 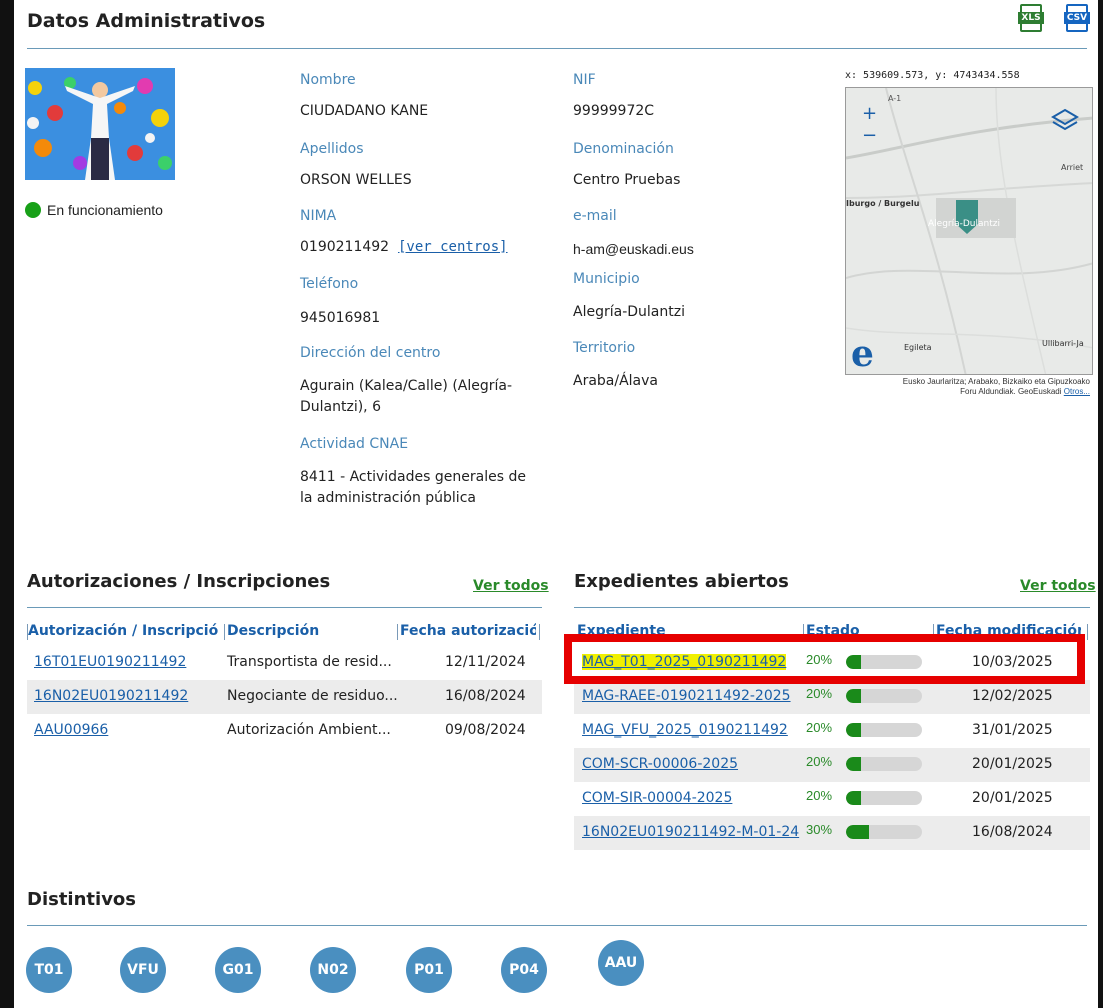 What do you see at coordinates (616, 381) in the screenshot?
I see `territorio-value: Araba/Álava` at bounding box center [616, 381].